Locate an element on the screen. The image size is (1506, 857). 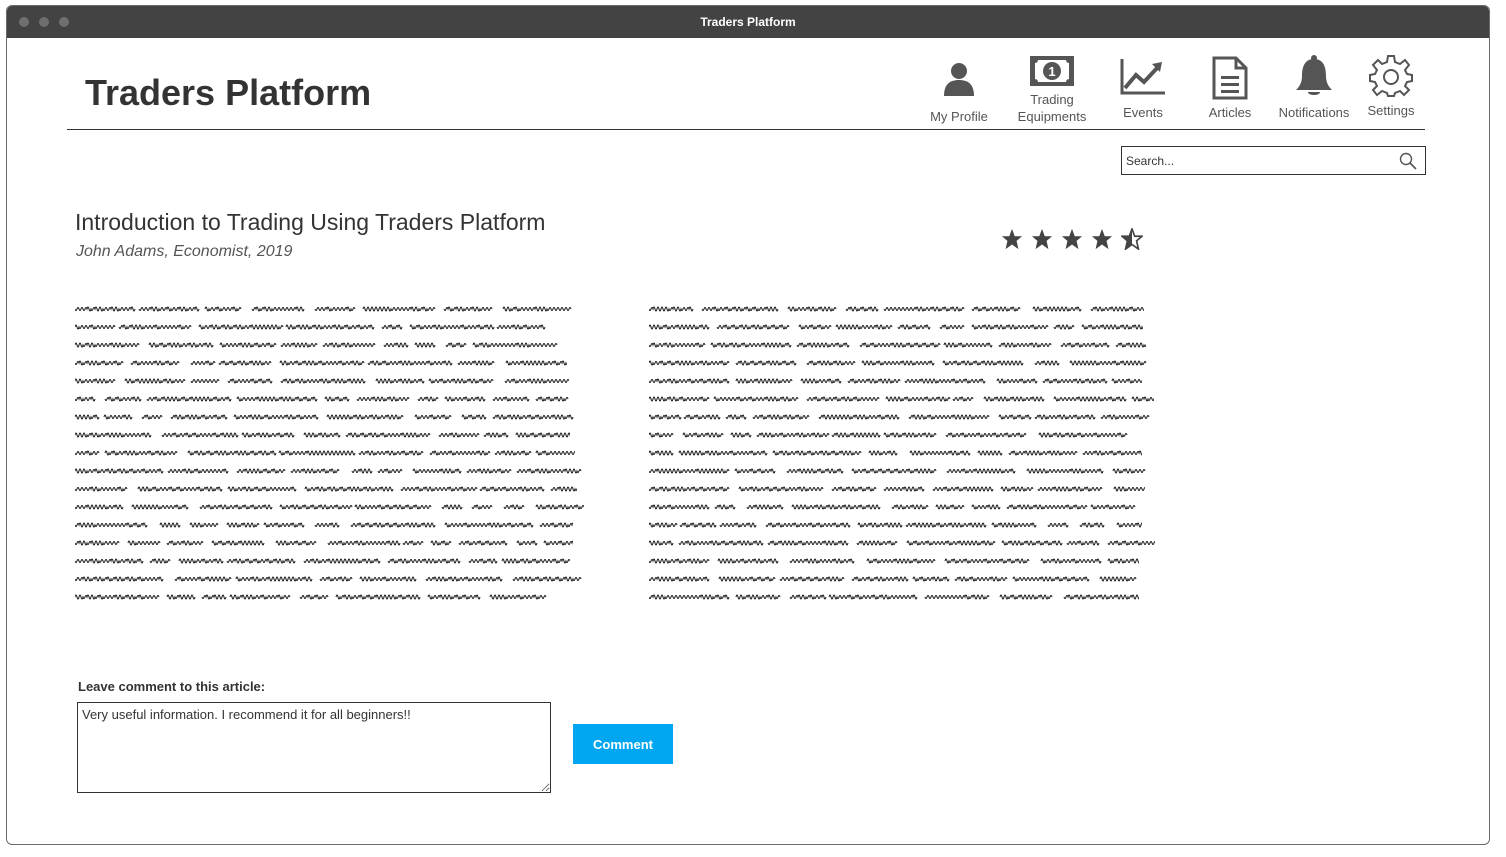
search-box is located at coordinates (1273, 160).